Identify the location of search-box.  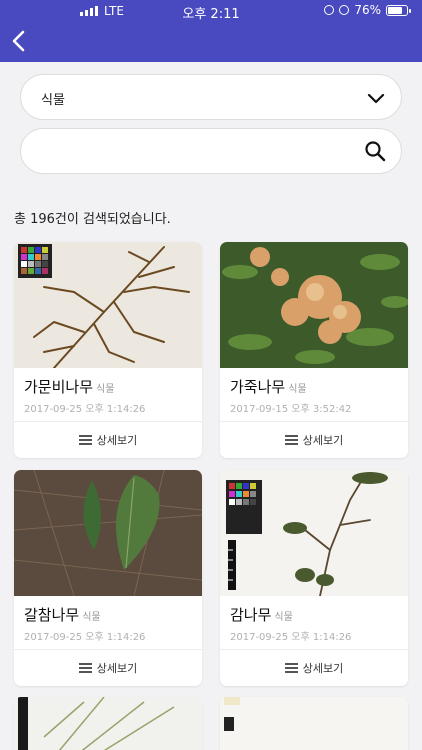
(211, 151).